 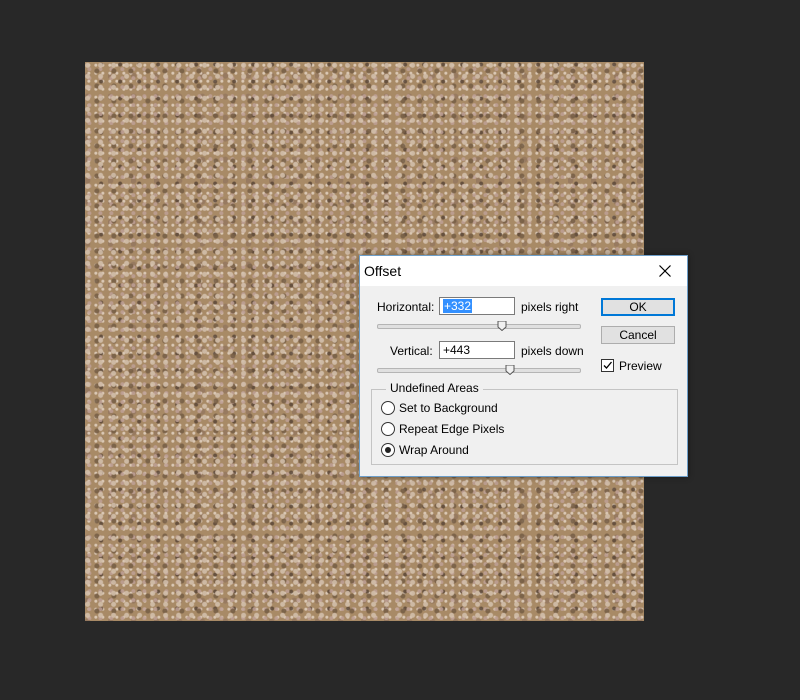 I want to click on horizontal-label: Horizontal:, so click(x=406, y=307).